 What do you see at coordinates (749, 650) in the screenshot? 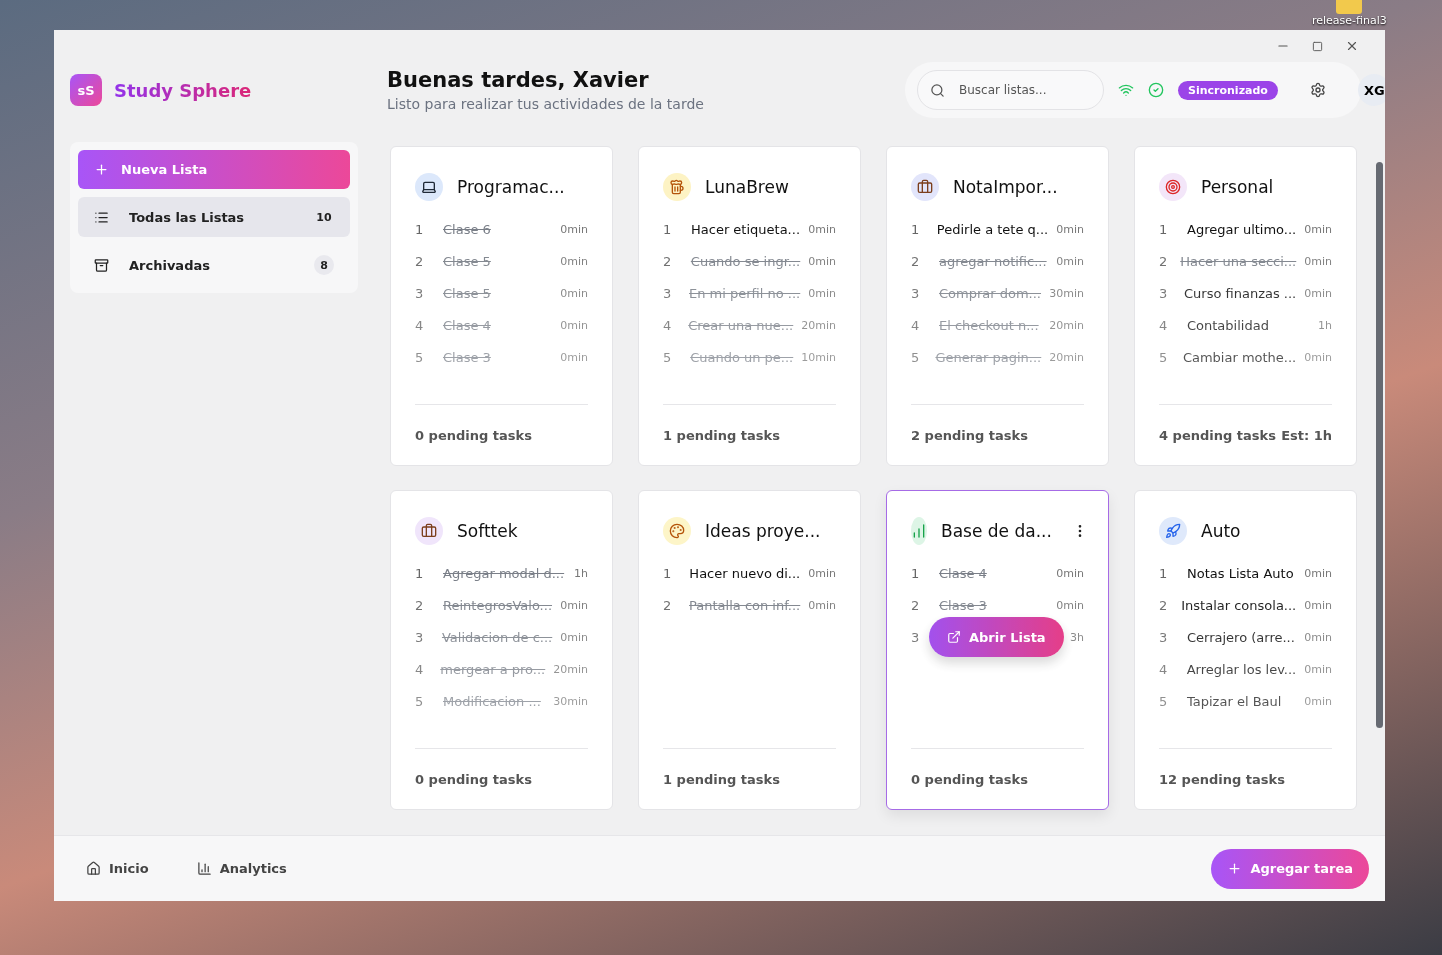
I see `list-card: Ideas proye... 1 Hacer nuevo di... 0min 2 Pantalla con inf... 0min 1 pending tasks` at bounding box center [749, 650].